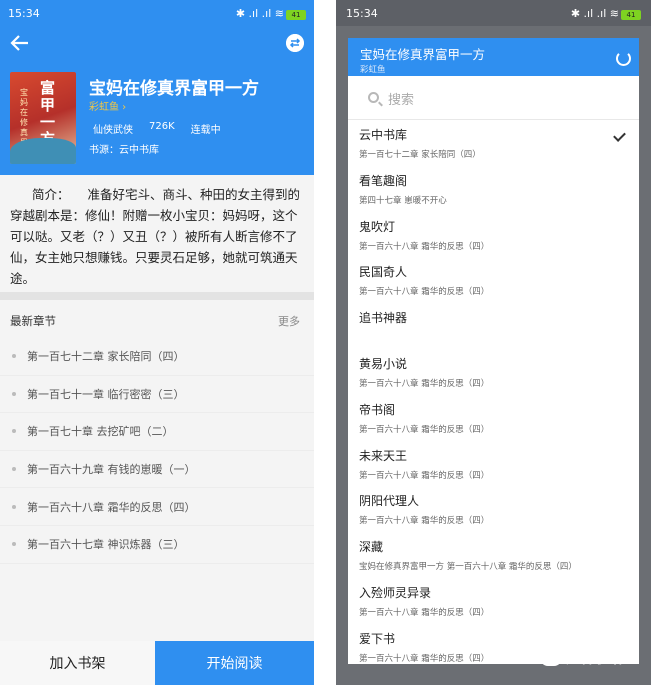  What do you see at coordinates (493, 57) in the screenshot?
I see `dialog-header: 宝妈在修真界富甲一方 彩虹鱼` at bounding box center [493, 57].